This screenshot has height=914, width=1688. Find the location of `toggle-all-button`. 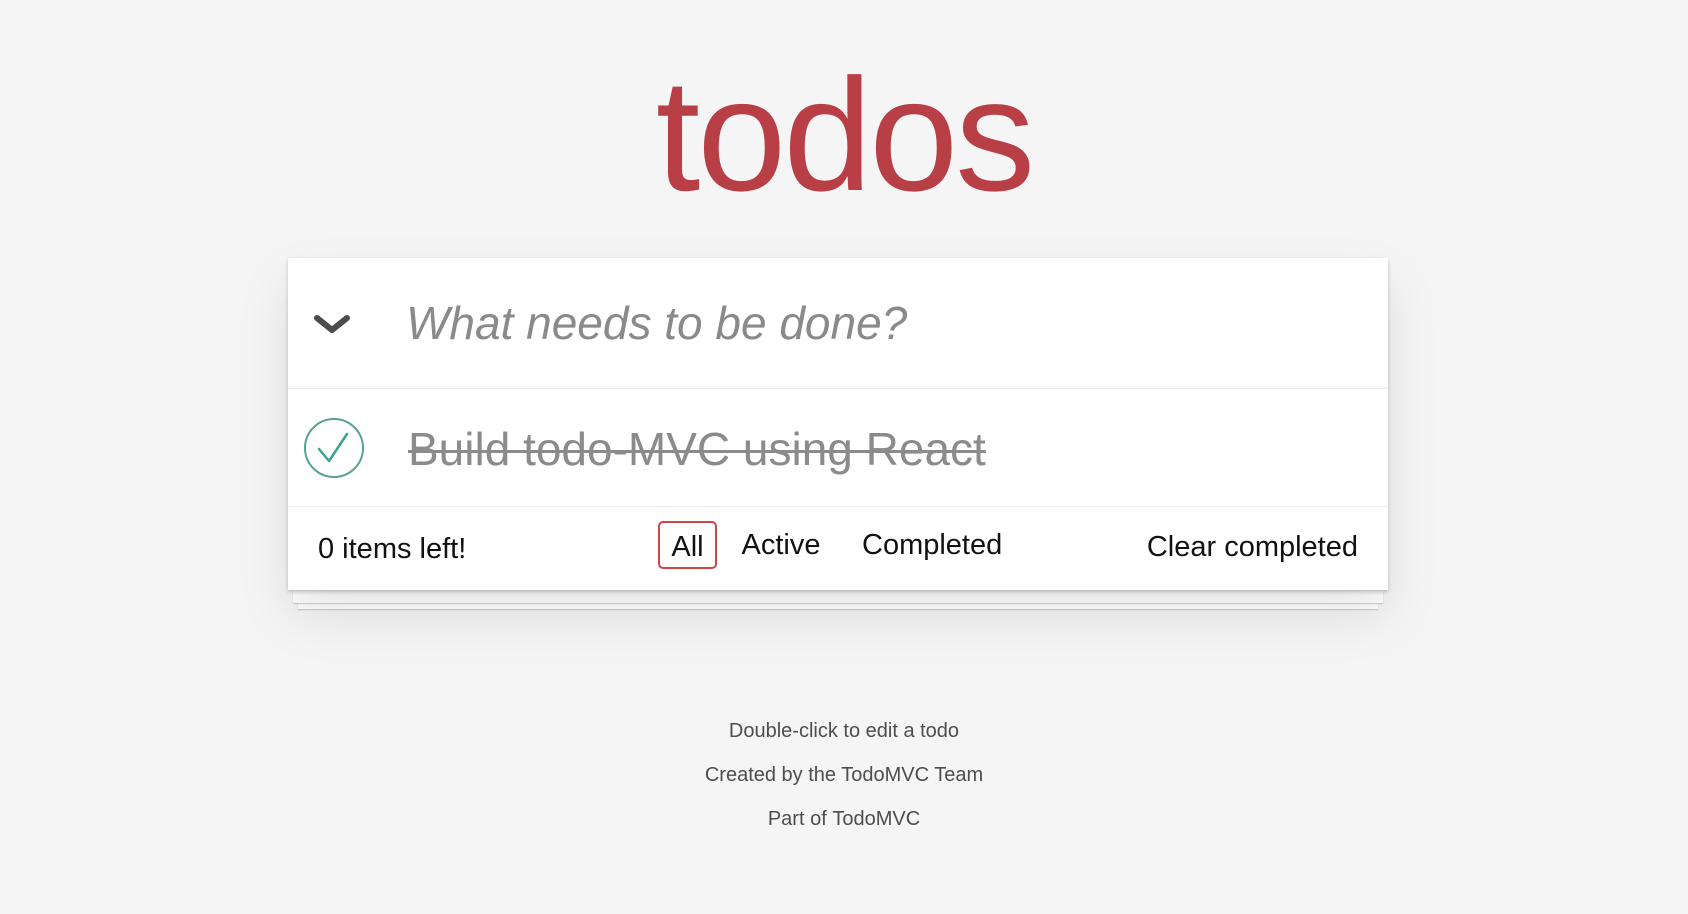

toggle-all-button is located at coordinates (332, 325).